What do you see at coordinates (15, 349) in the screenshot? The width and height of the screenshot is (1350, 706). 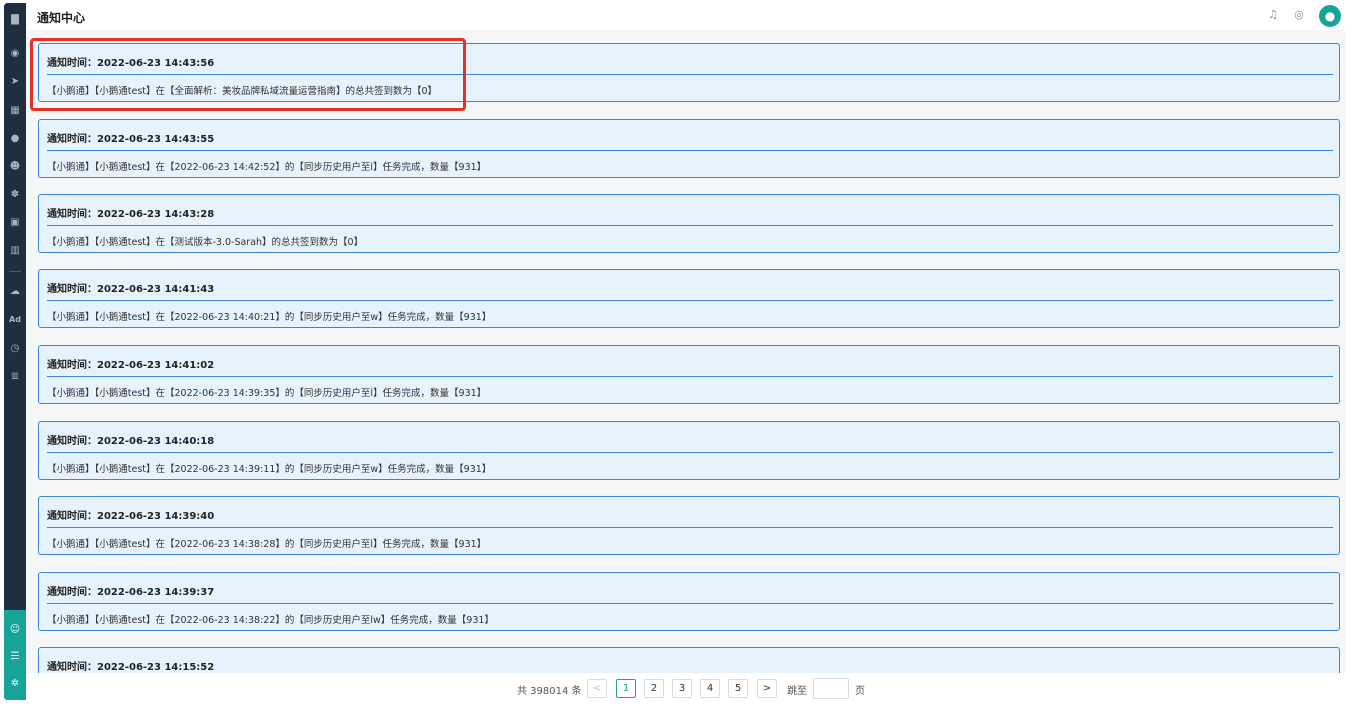 I see `clock-icon: ◷` at bounding box center [15, 349].